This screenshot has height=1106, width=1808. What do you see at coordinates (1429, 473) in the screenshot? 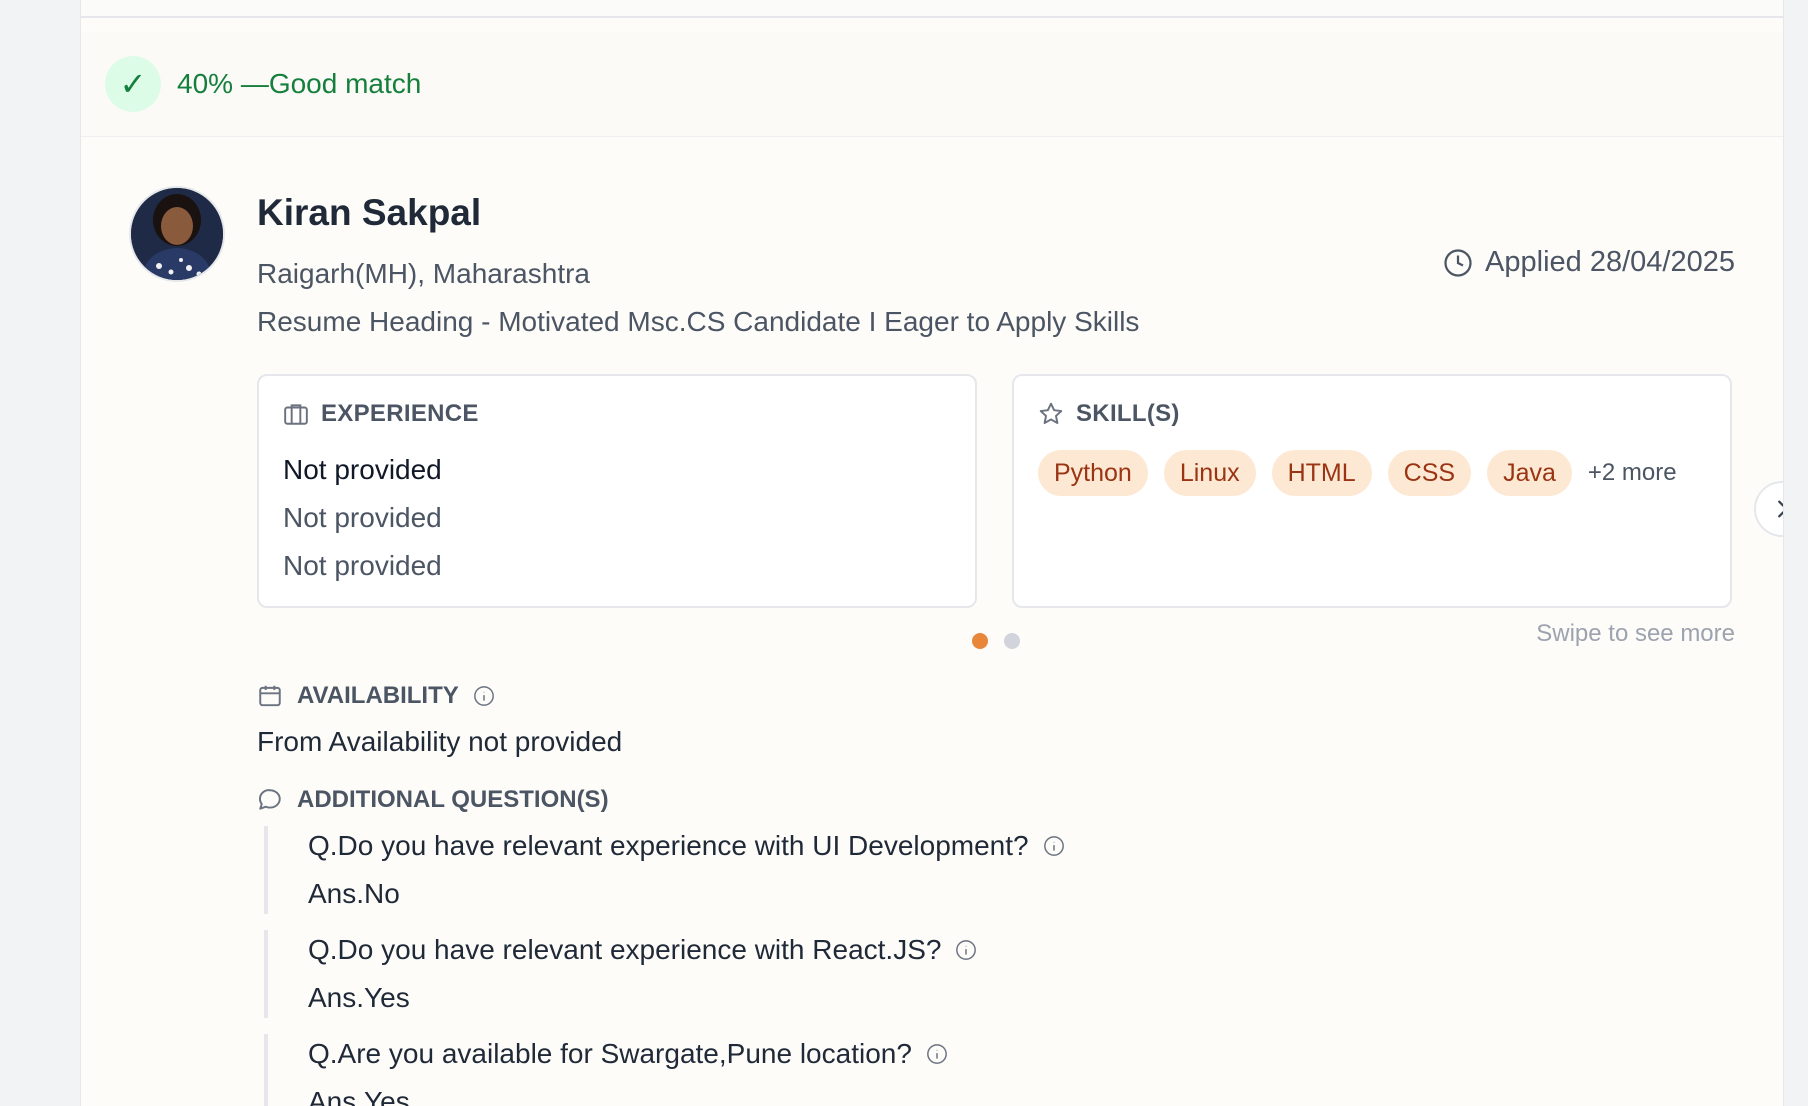
I see `skill-chip: CSS` at bounding box center [1429, 473].